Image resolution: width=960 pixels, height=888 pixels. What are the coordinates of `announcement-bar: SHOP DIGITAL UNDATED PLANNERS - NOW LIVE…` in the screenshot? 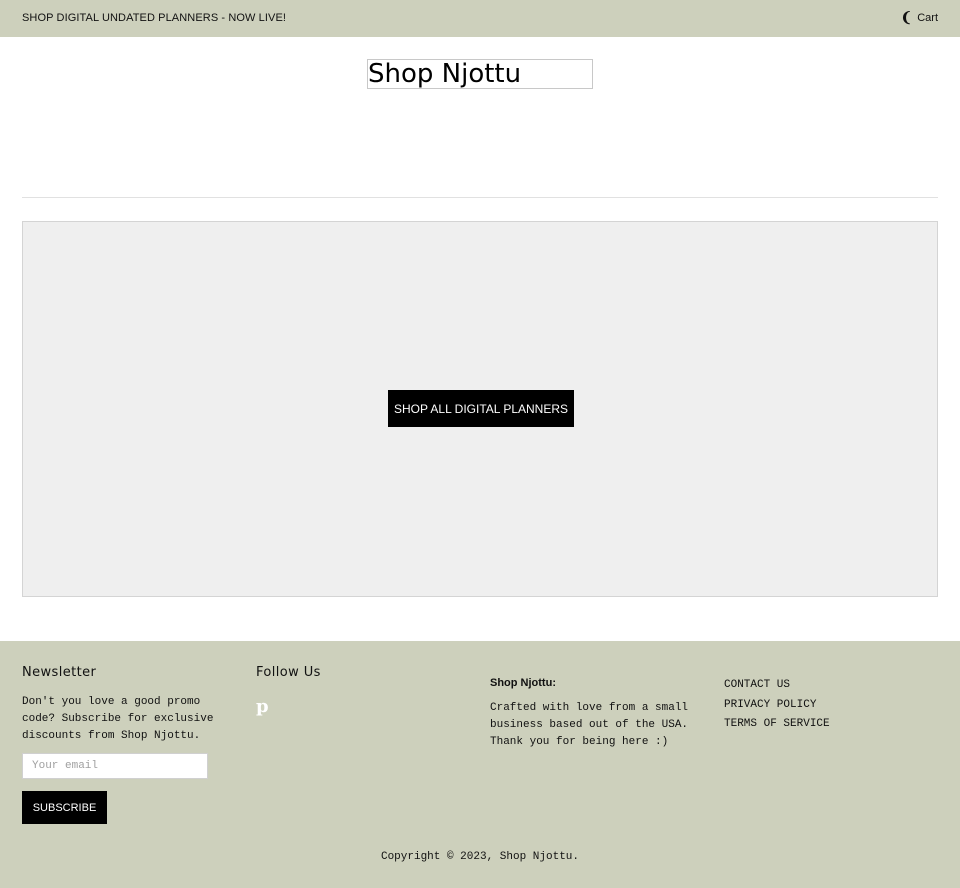 It's located at (480, 18).